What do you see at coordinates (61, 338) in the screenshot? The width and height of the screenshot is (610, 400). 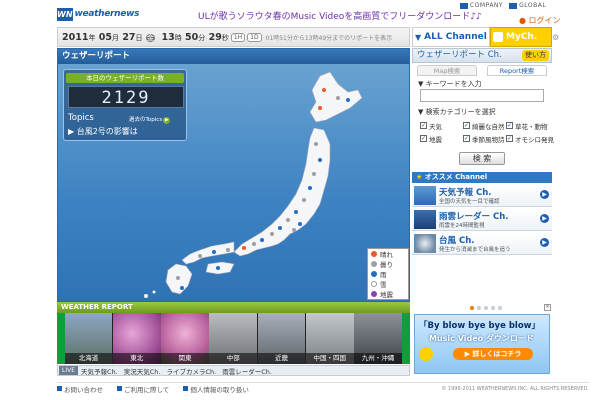 I see `photo-prev-button` at bounding box center [61, 338].